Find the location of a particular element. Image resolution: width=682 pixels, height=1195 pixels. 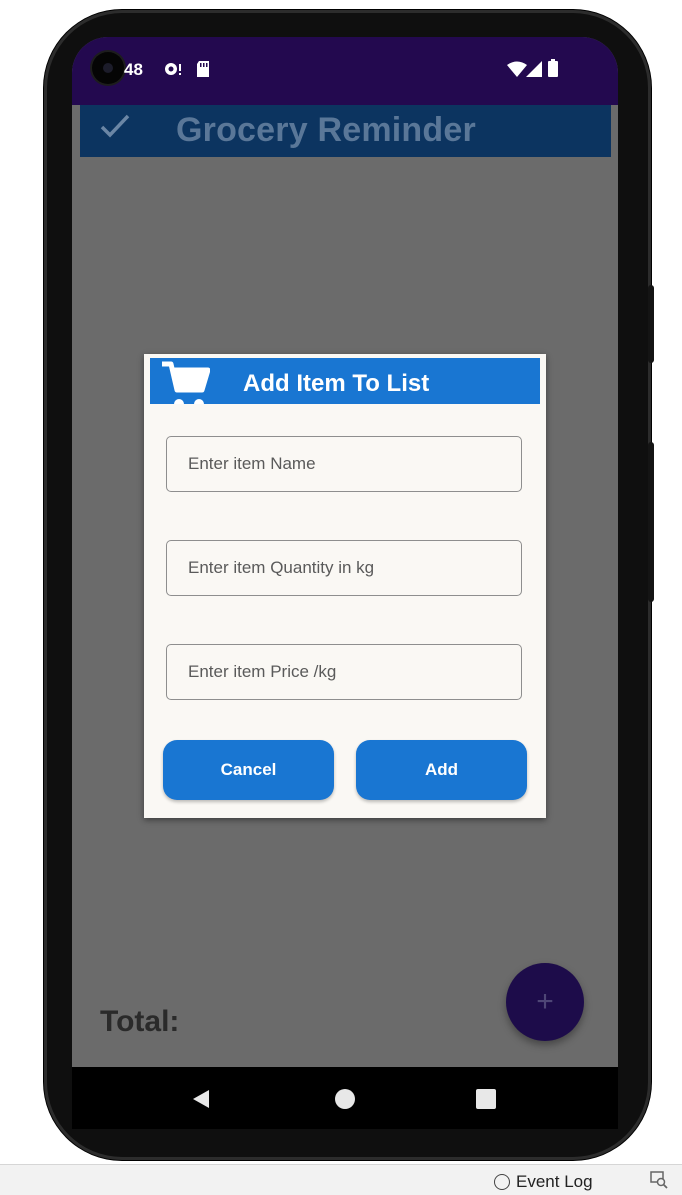

sd-card-icon is located at coordinates (203, 71).